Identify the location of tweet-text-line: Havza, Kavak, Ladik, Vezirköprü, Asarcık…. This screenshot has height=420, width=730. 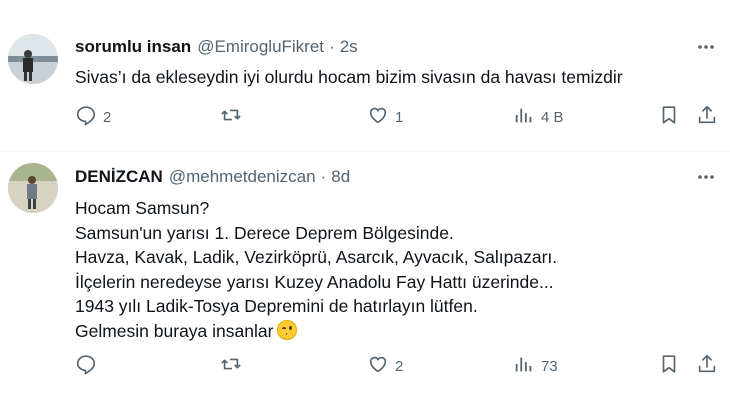
(316, 257).